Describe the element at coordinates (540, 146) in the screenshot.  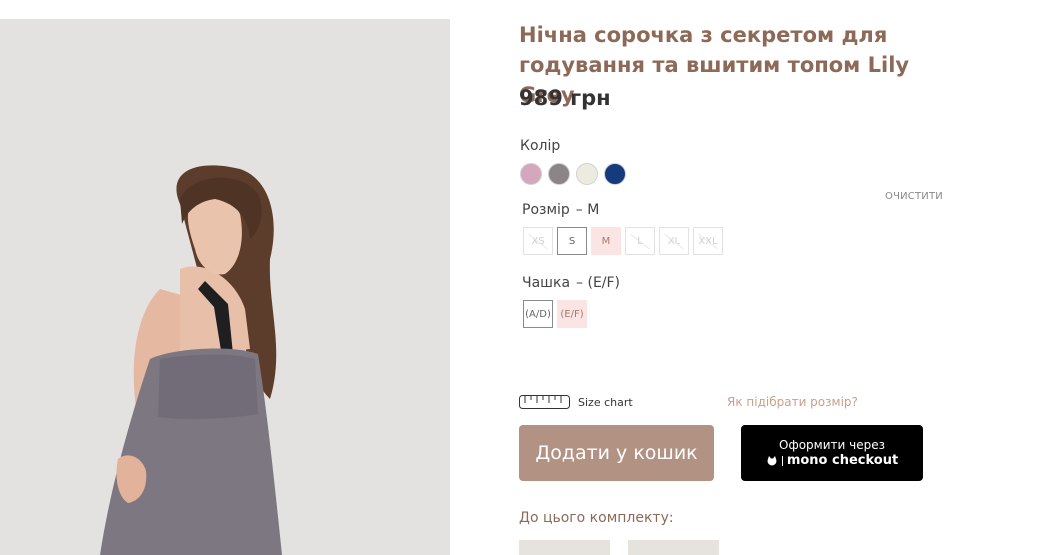
I see `color-label: Колір` at that location.